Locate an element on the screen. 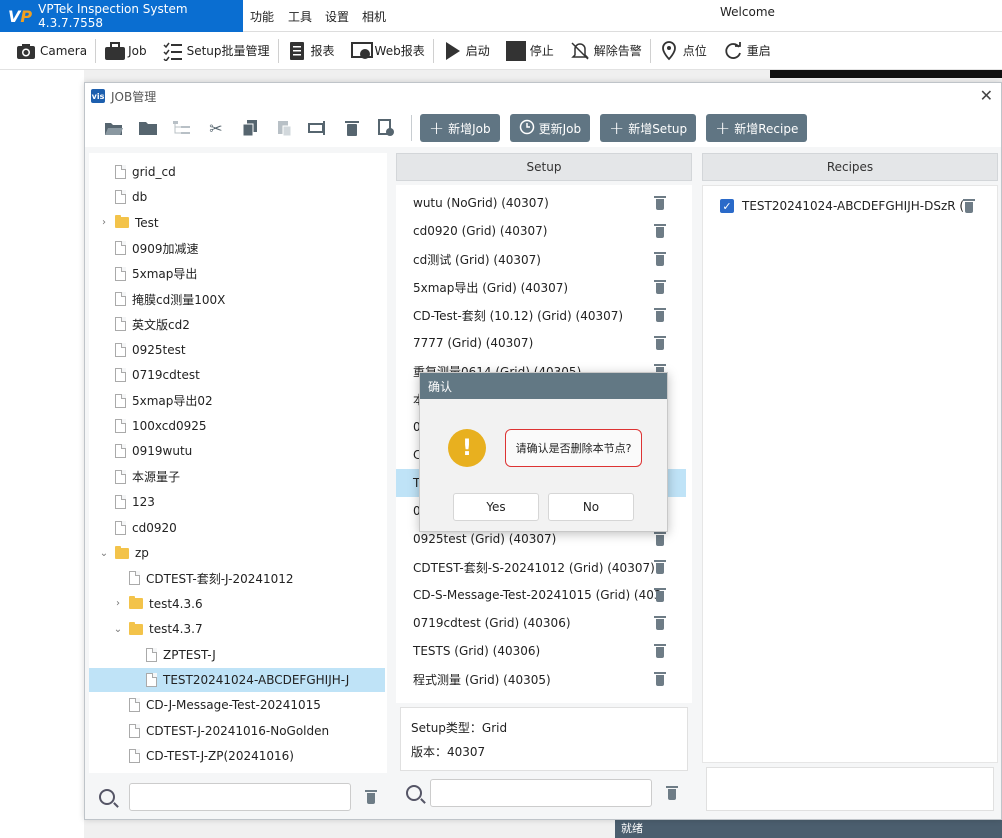 This screenshot has height=838, width=1002. clear-alarm-button: 解除告警 is located at coordinates (606, 51).